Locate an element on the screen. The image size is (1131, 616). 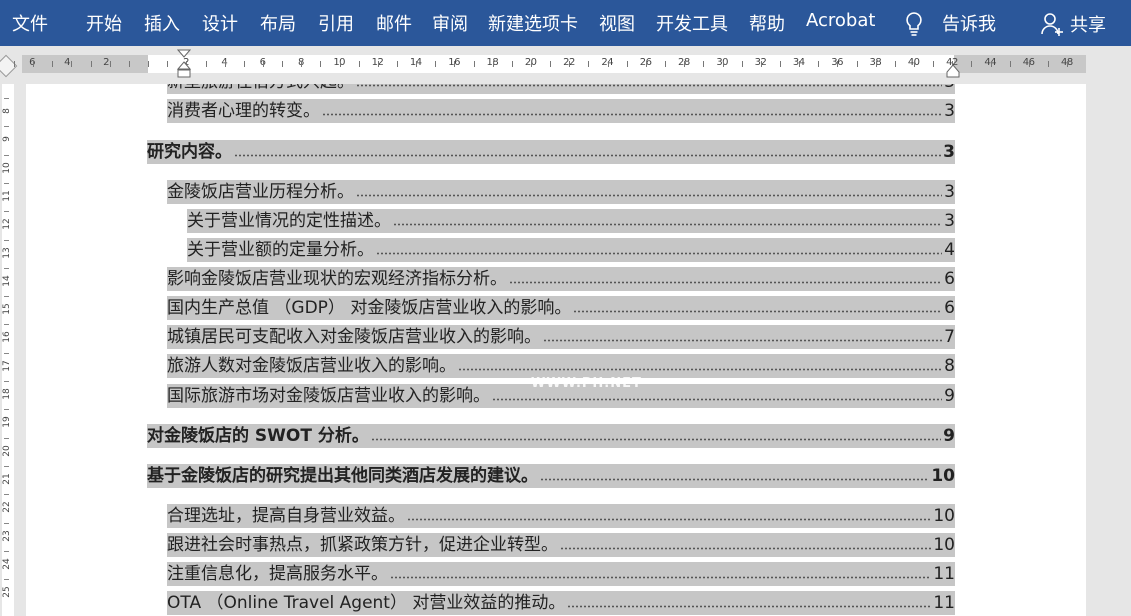
vertical-scroll-area is located at coordinates (1108, 350).